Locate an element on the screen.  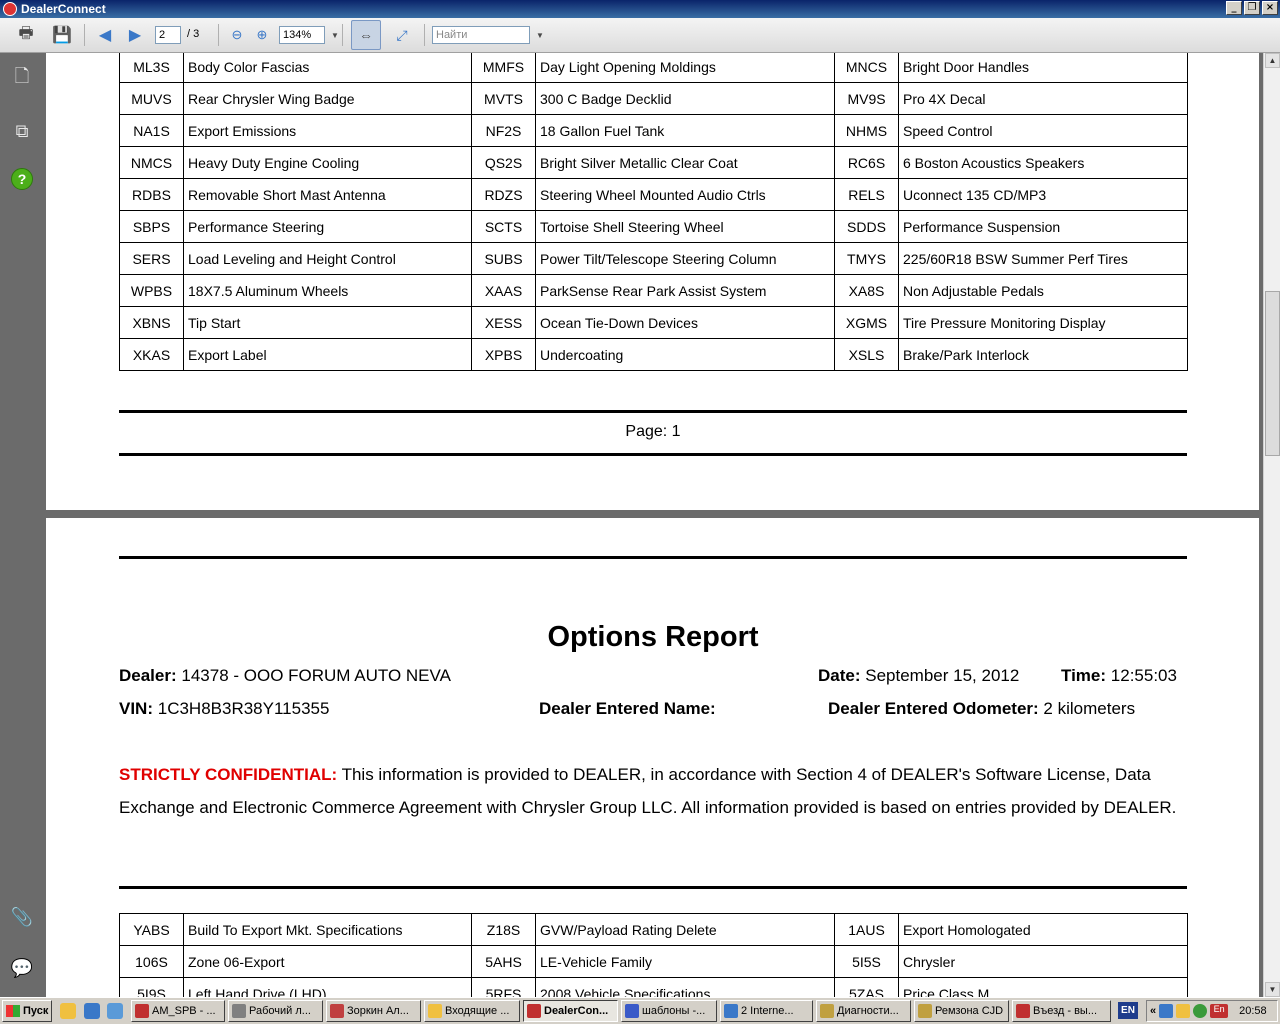
option-description: 300 C Badge Decklid is located at coordinates (685, 98).